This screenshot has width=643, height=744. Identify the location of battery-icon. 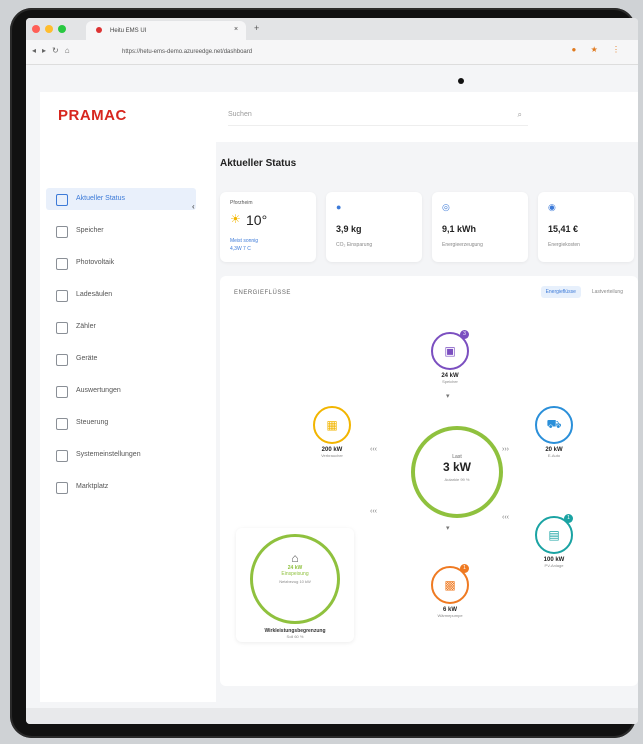
(62, 232).